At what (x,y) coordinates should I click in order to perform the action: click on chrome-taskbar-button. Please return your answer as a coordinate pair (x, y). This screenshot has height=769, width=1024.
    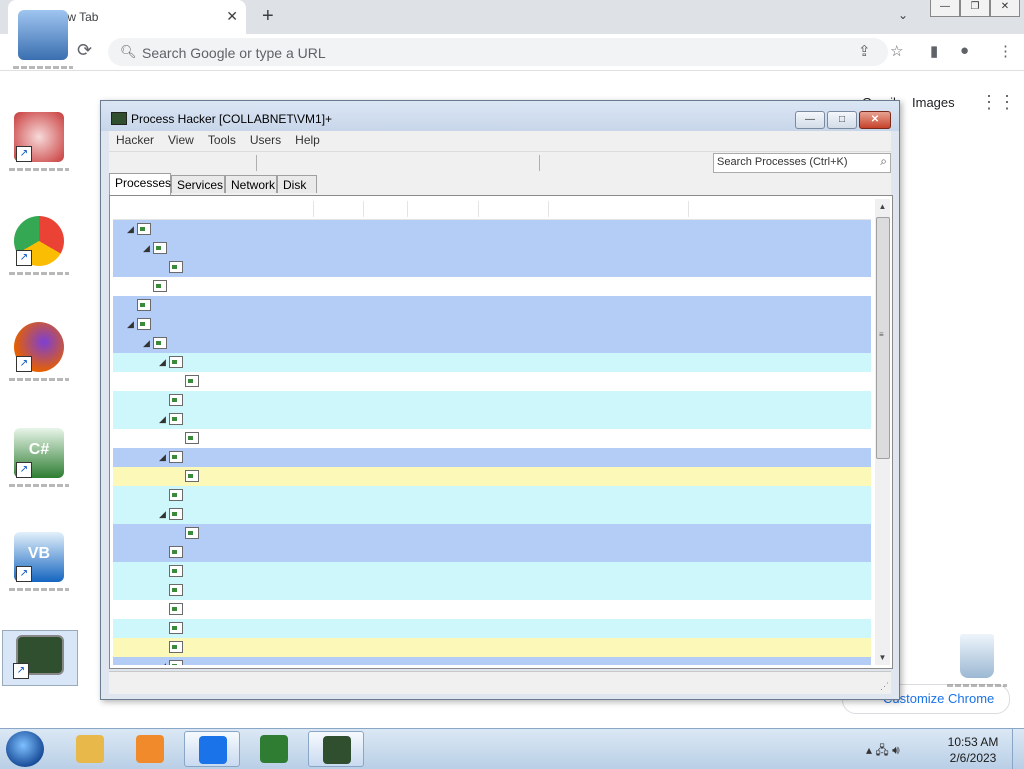
    Looking at the image, I should click on (212, 749).